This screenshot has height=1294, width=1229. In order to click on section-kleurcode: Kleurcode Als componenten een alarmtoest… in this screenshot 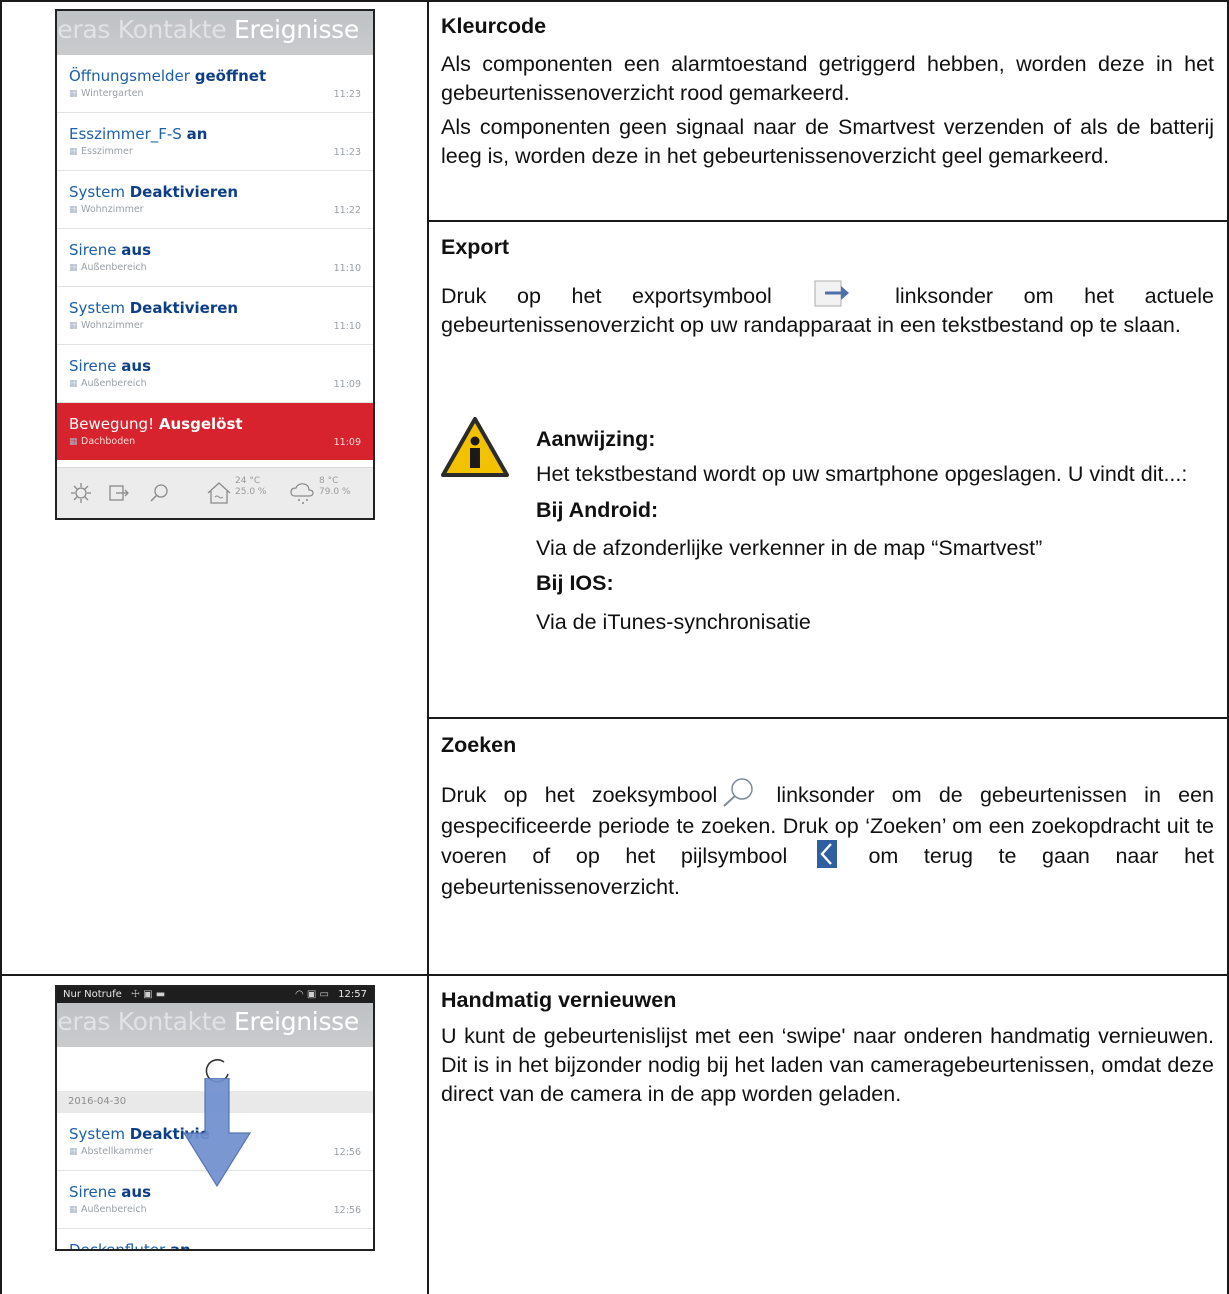, I will do `click(827, 91)`.